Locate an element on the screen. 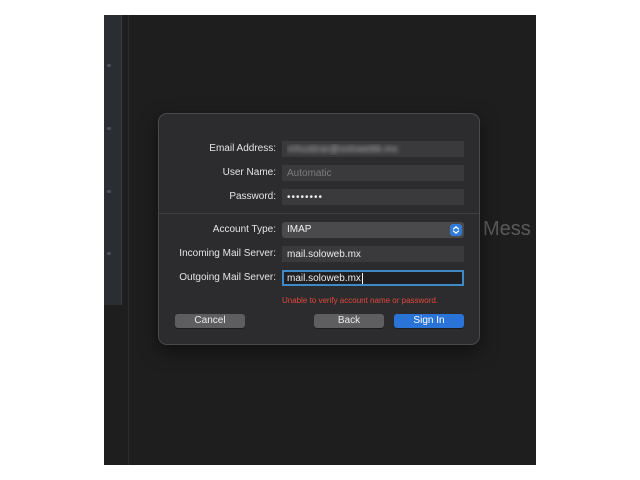 The image size is (640, 480). sidebar is located at coordinates (113, 160).